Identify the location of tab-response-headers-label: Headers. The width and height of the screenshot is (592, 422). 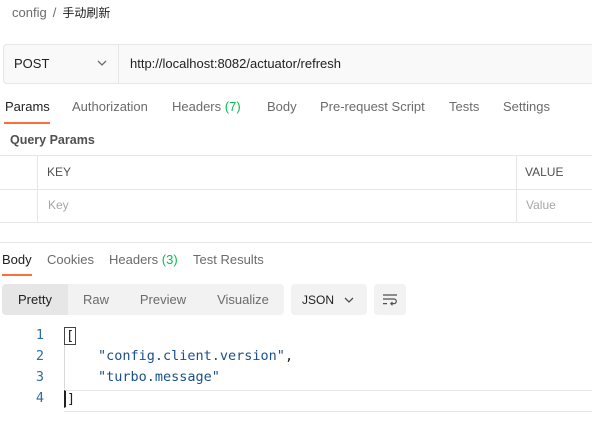
(134, 259).